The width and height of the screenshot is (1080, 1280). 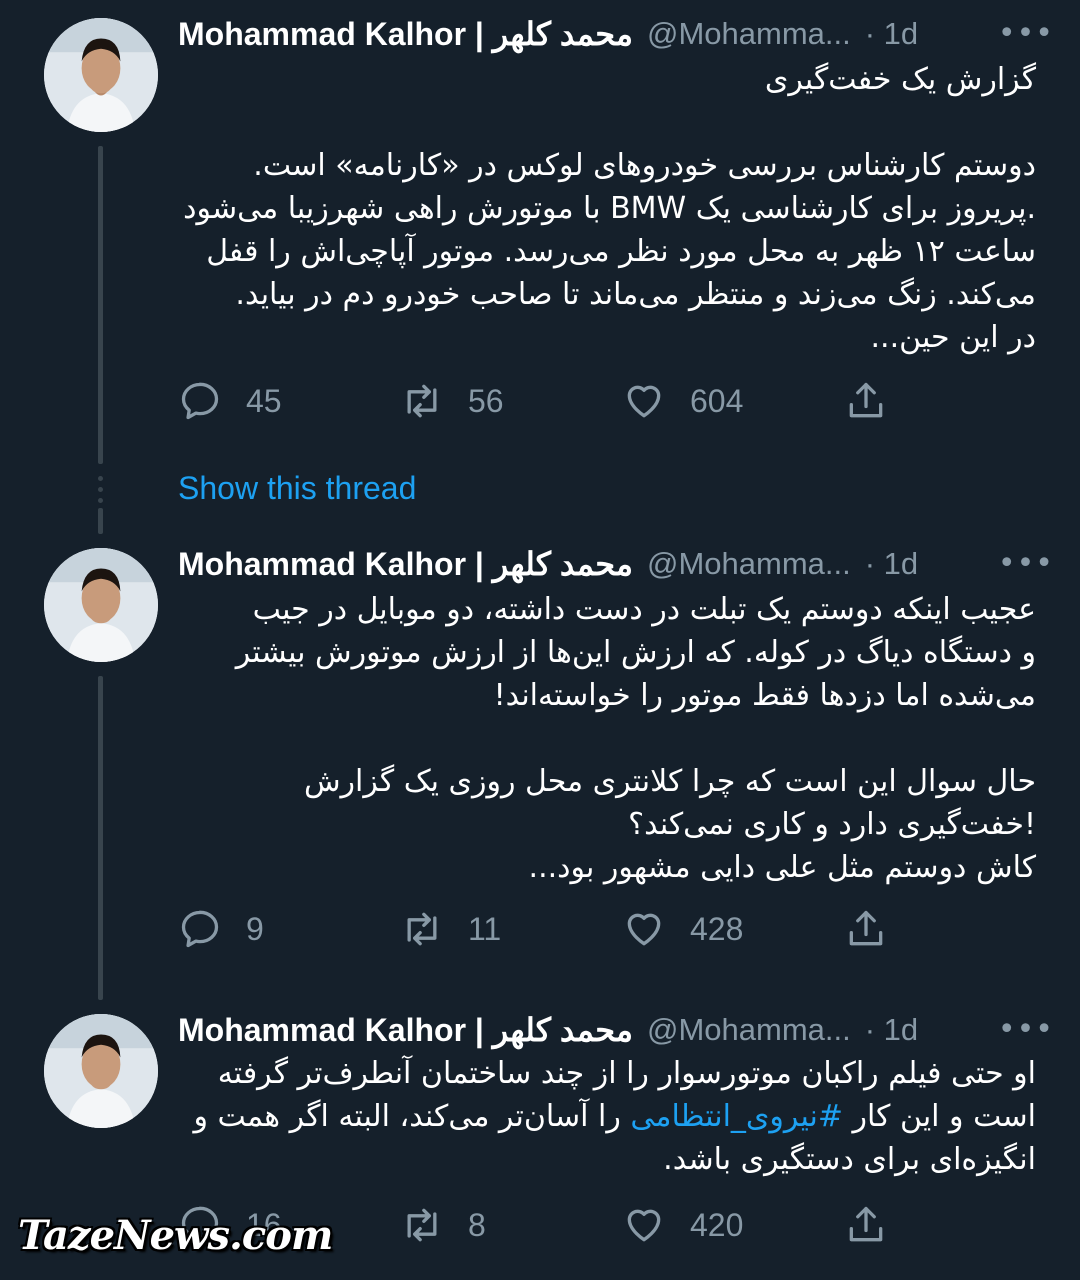 I want to click on watermark-logo: TazeNews.com, so click(x=175, y=1235).